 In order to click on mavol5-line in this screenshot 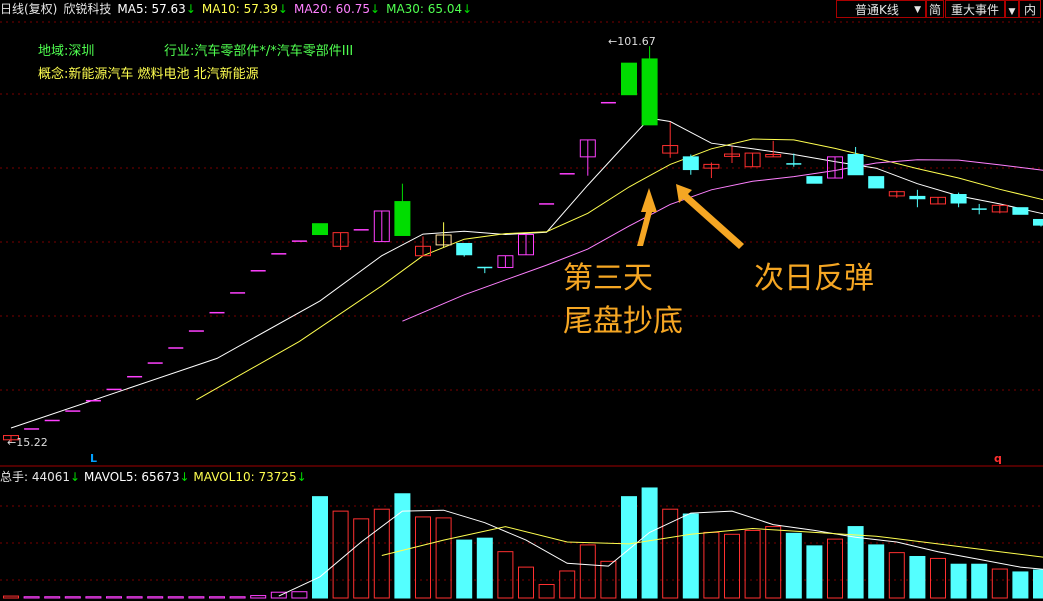, I will do `click(660, 553)`.